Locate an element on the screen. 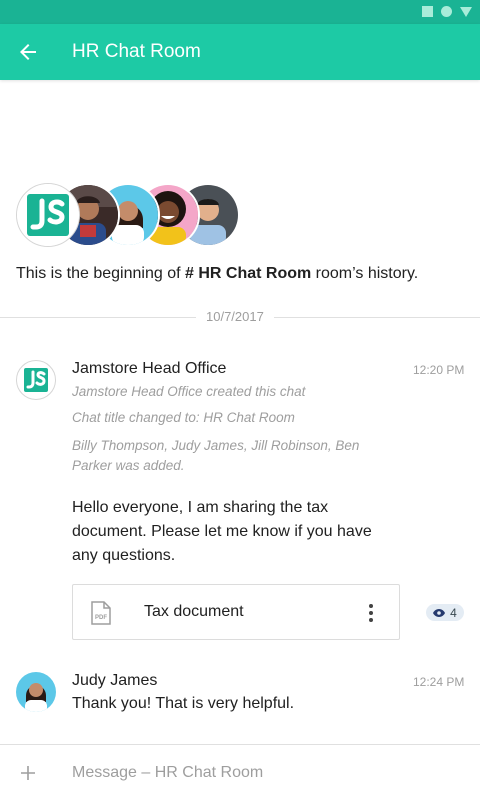  avatar-judy-james is located at coordinates (36, 692).